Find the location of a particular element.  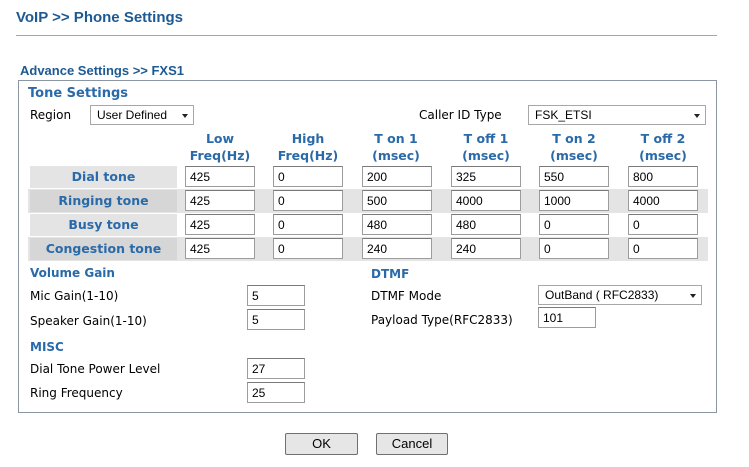

row-label-busy-tone: Busy tone is located at coordinates (103, 225).